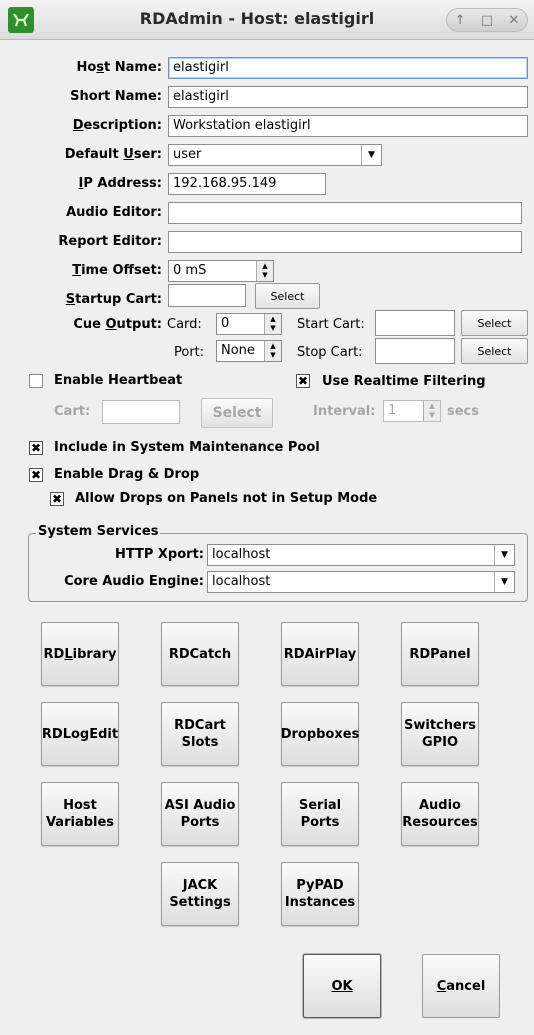 Image resolution: width=534 pixels, height=1035 pixels. Describe the element at coordinates (275, 155) in the screenshot. I see `default-user-select: user ▼` at that location.